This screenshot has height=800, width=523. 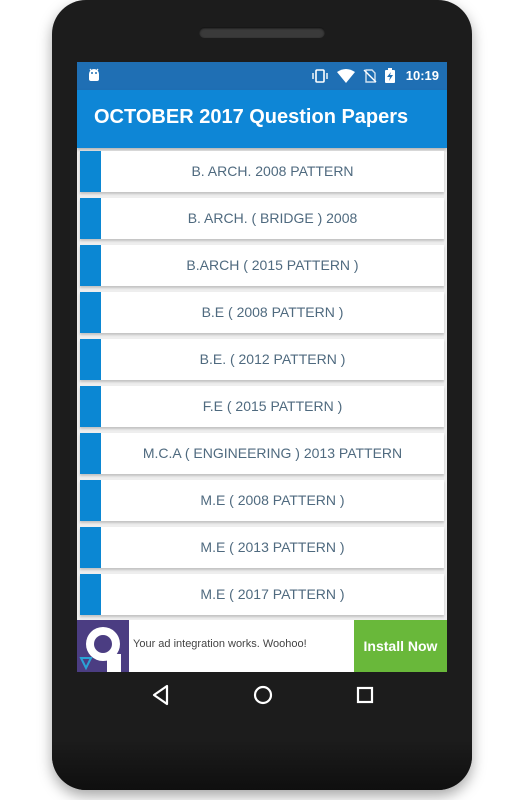 I want to click on list-item-label: B. ARCH. 2008 PATTERN, so click(x=272, y=171).